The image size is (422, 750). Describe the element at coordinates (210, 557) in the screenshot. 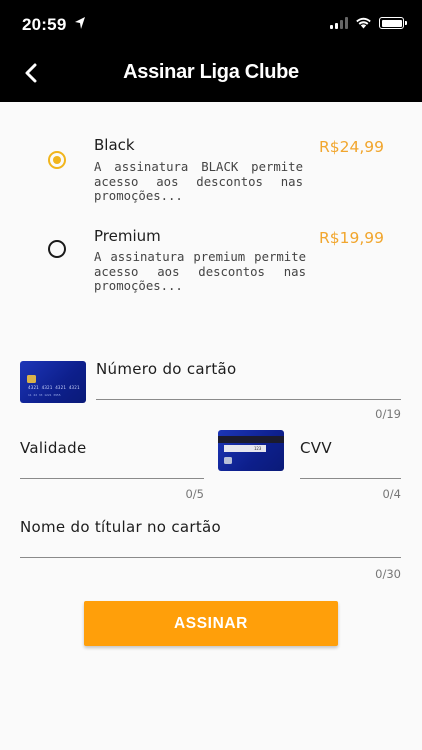

I see `holder-name-underline` at that location.